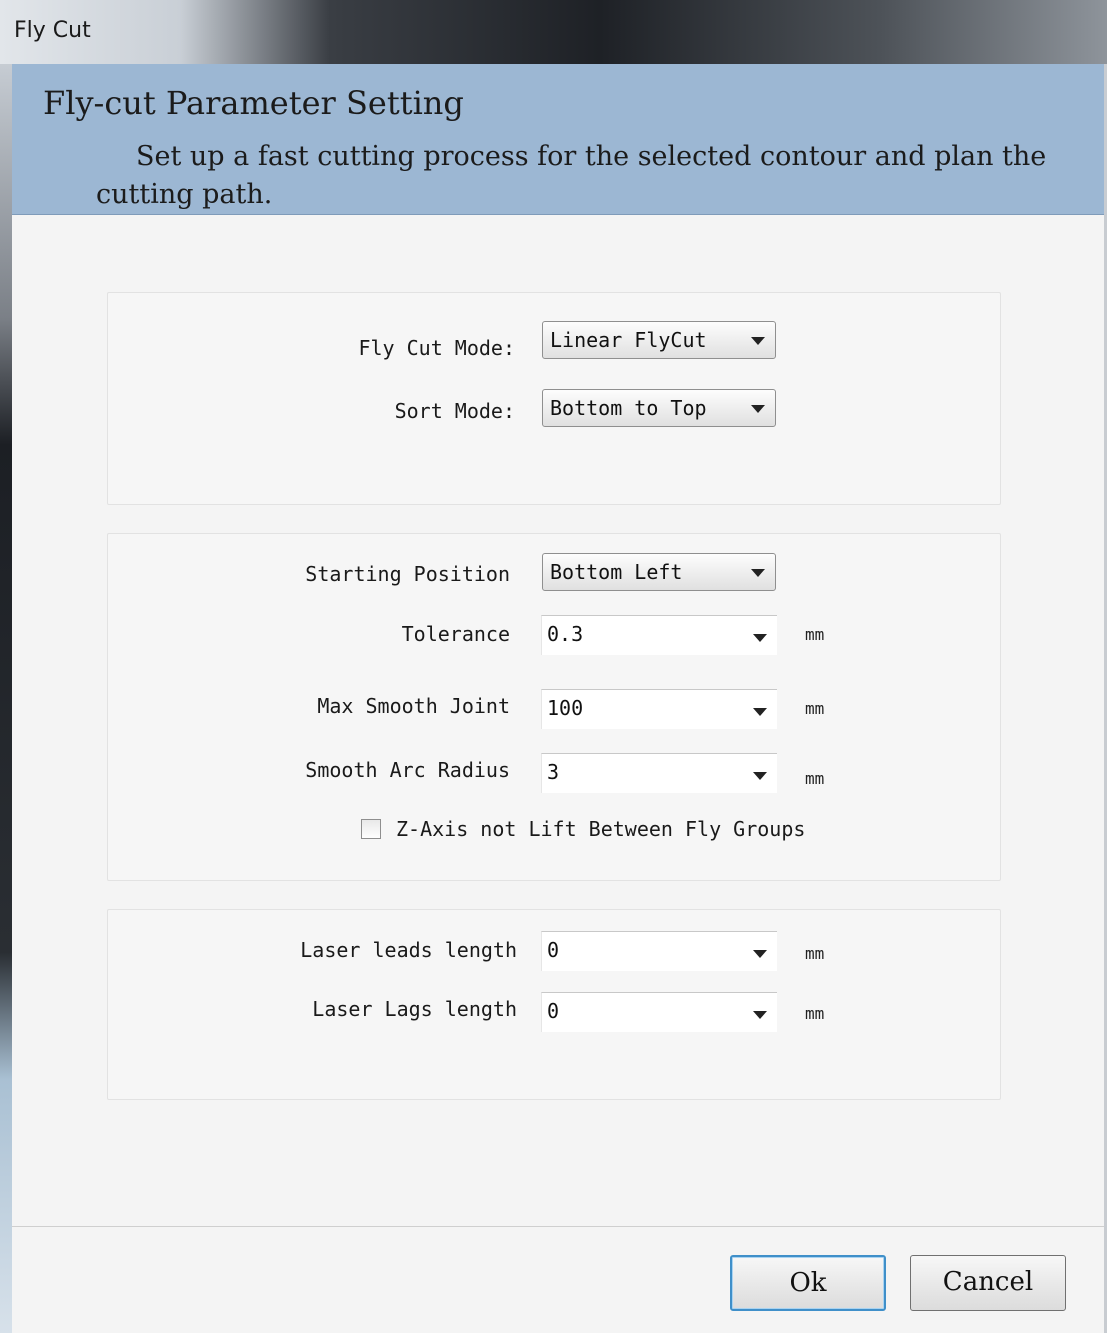 The image size is (1107, 1333). What do you see at coordinates (414, 1009) in the screenshot?
I see `laser-lags-length-label: Laser Lags length` at bounding box center [414, 1009].